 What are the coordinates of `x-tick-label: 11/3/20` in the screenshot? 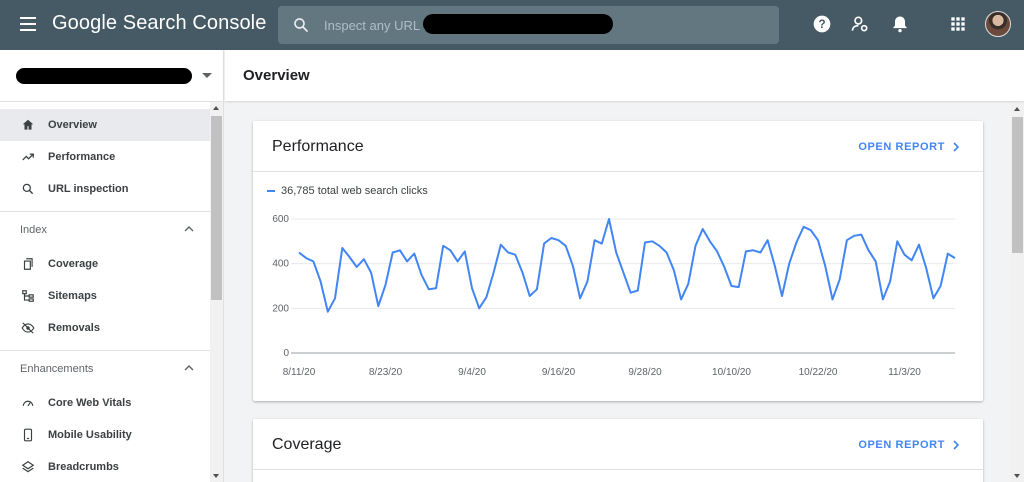 It's located at (904, 372).